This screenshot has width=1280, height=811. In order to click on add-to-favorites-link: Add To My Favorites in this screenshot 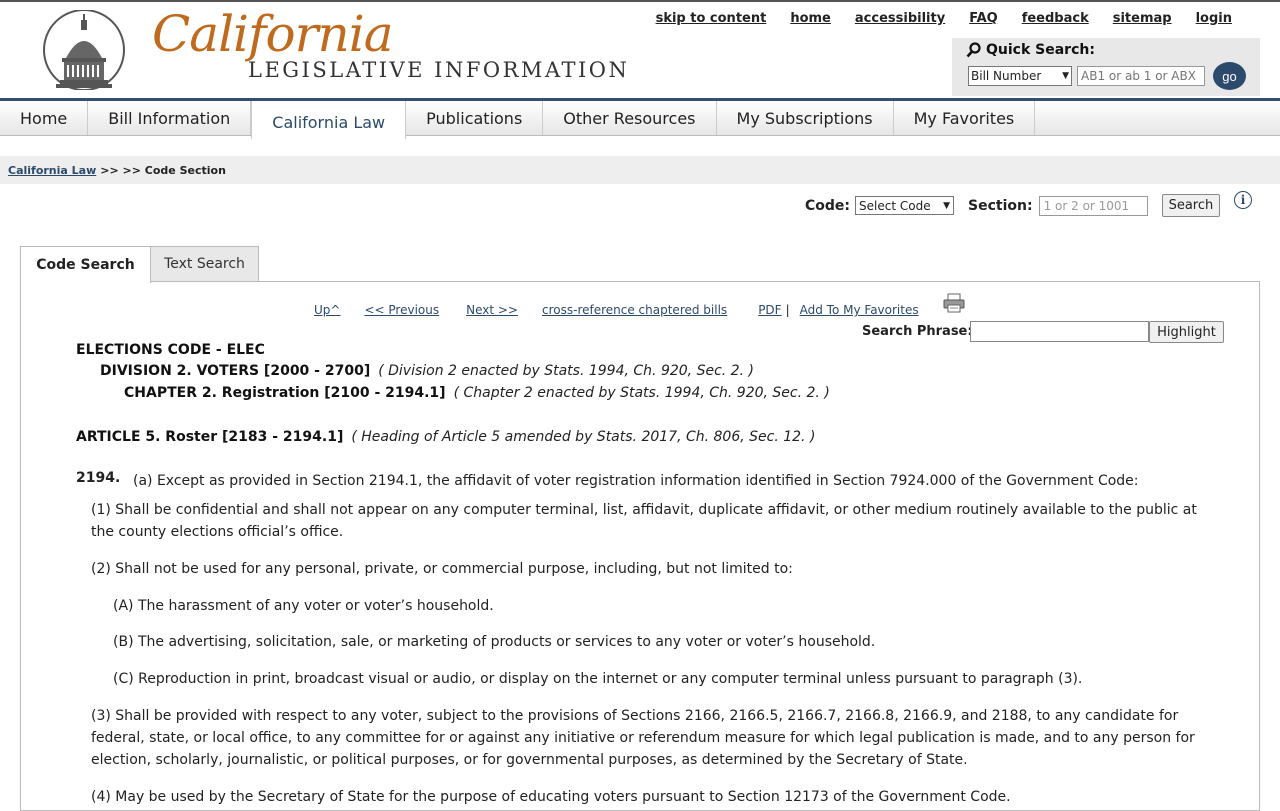, I will do `click(859, 310)`.